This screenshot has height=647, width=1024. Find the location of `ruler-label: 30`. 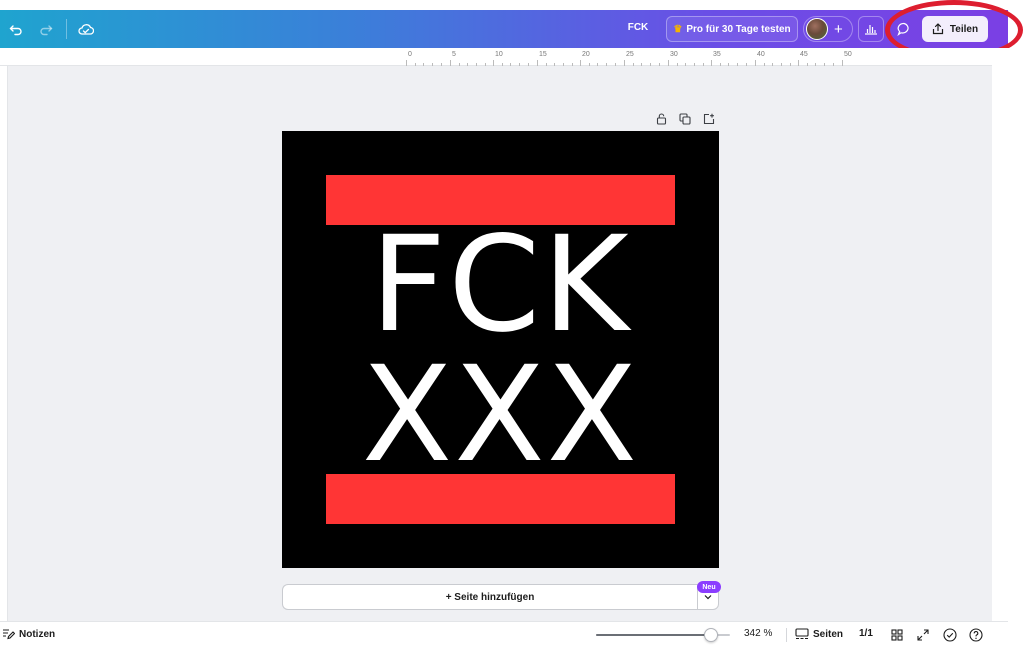

ruler-label: 30 is located at coordinates (674, 54).